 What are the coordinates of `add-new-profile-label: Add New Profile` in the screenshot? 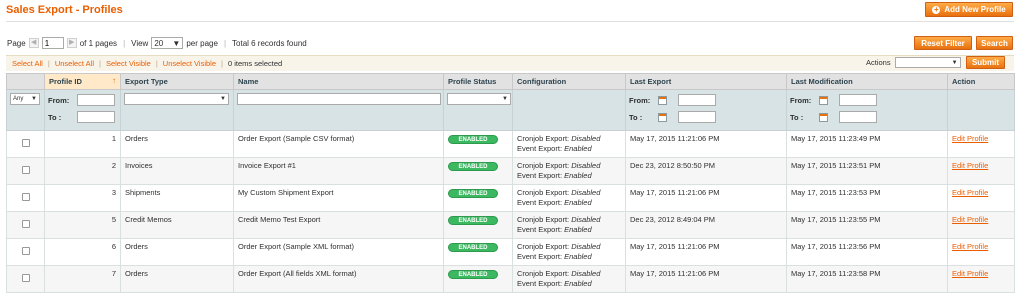 It's located at (975, 9).